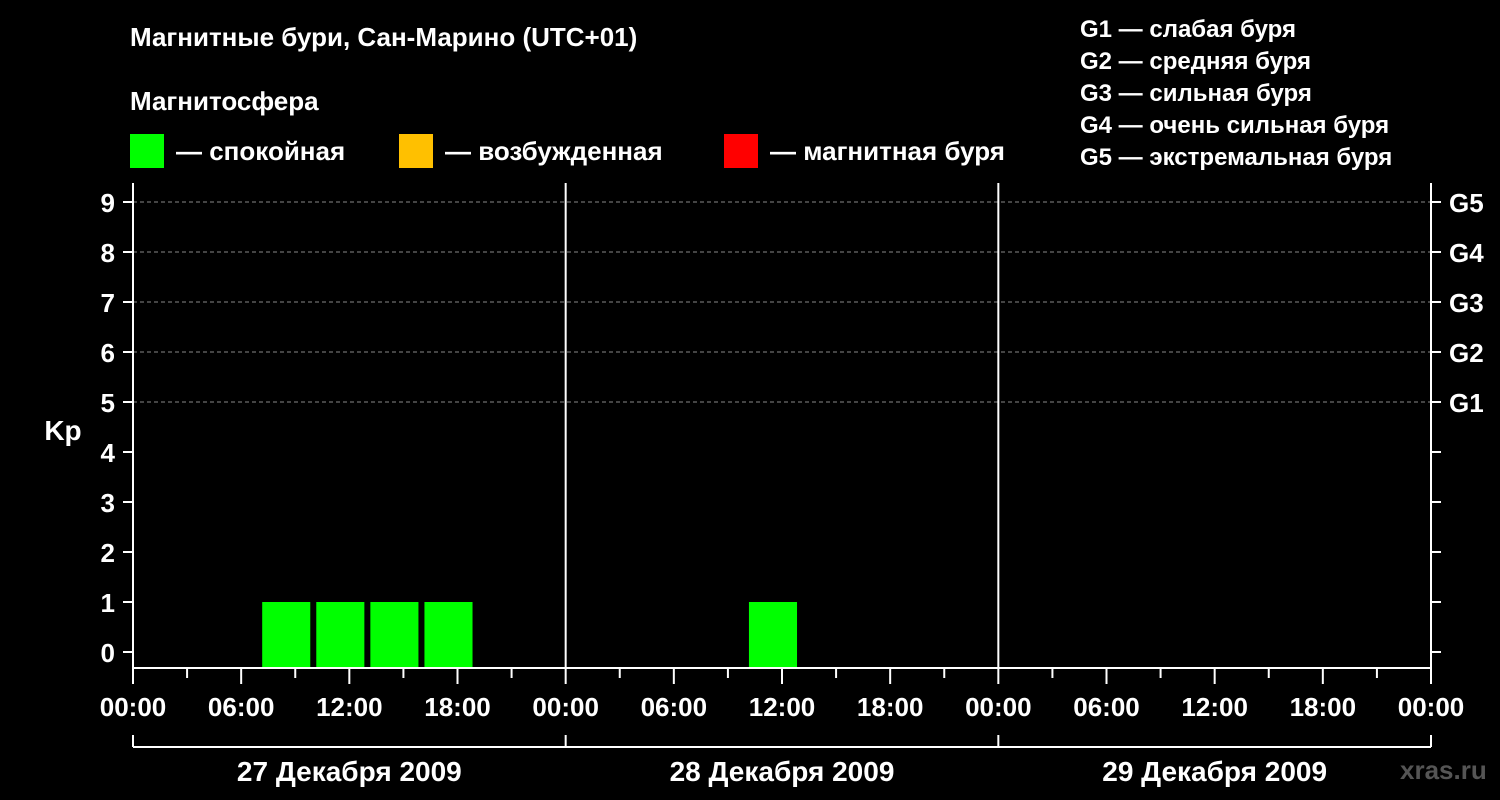 The image size is (1500, 800). Describe the element at coordinates (1466, 303) in the screenshot. I see `right-axis-label-g3: G3` at that location.